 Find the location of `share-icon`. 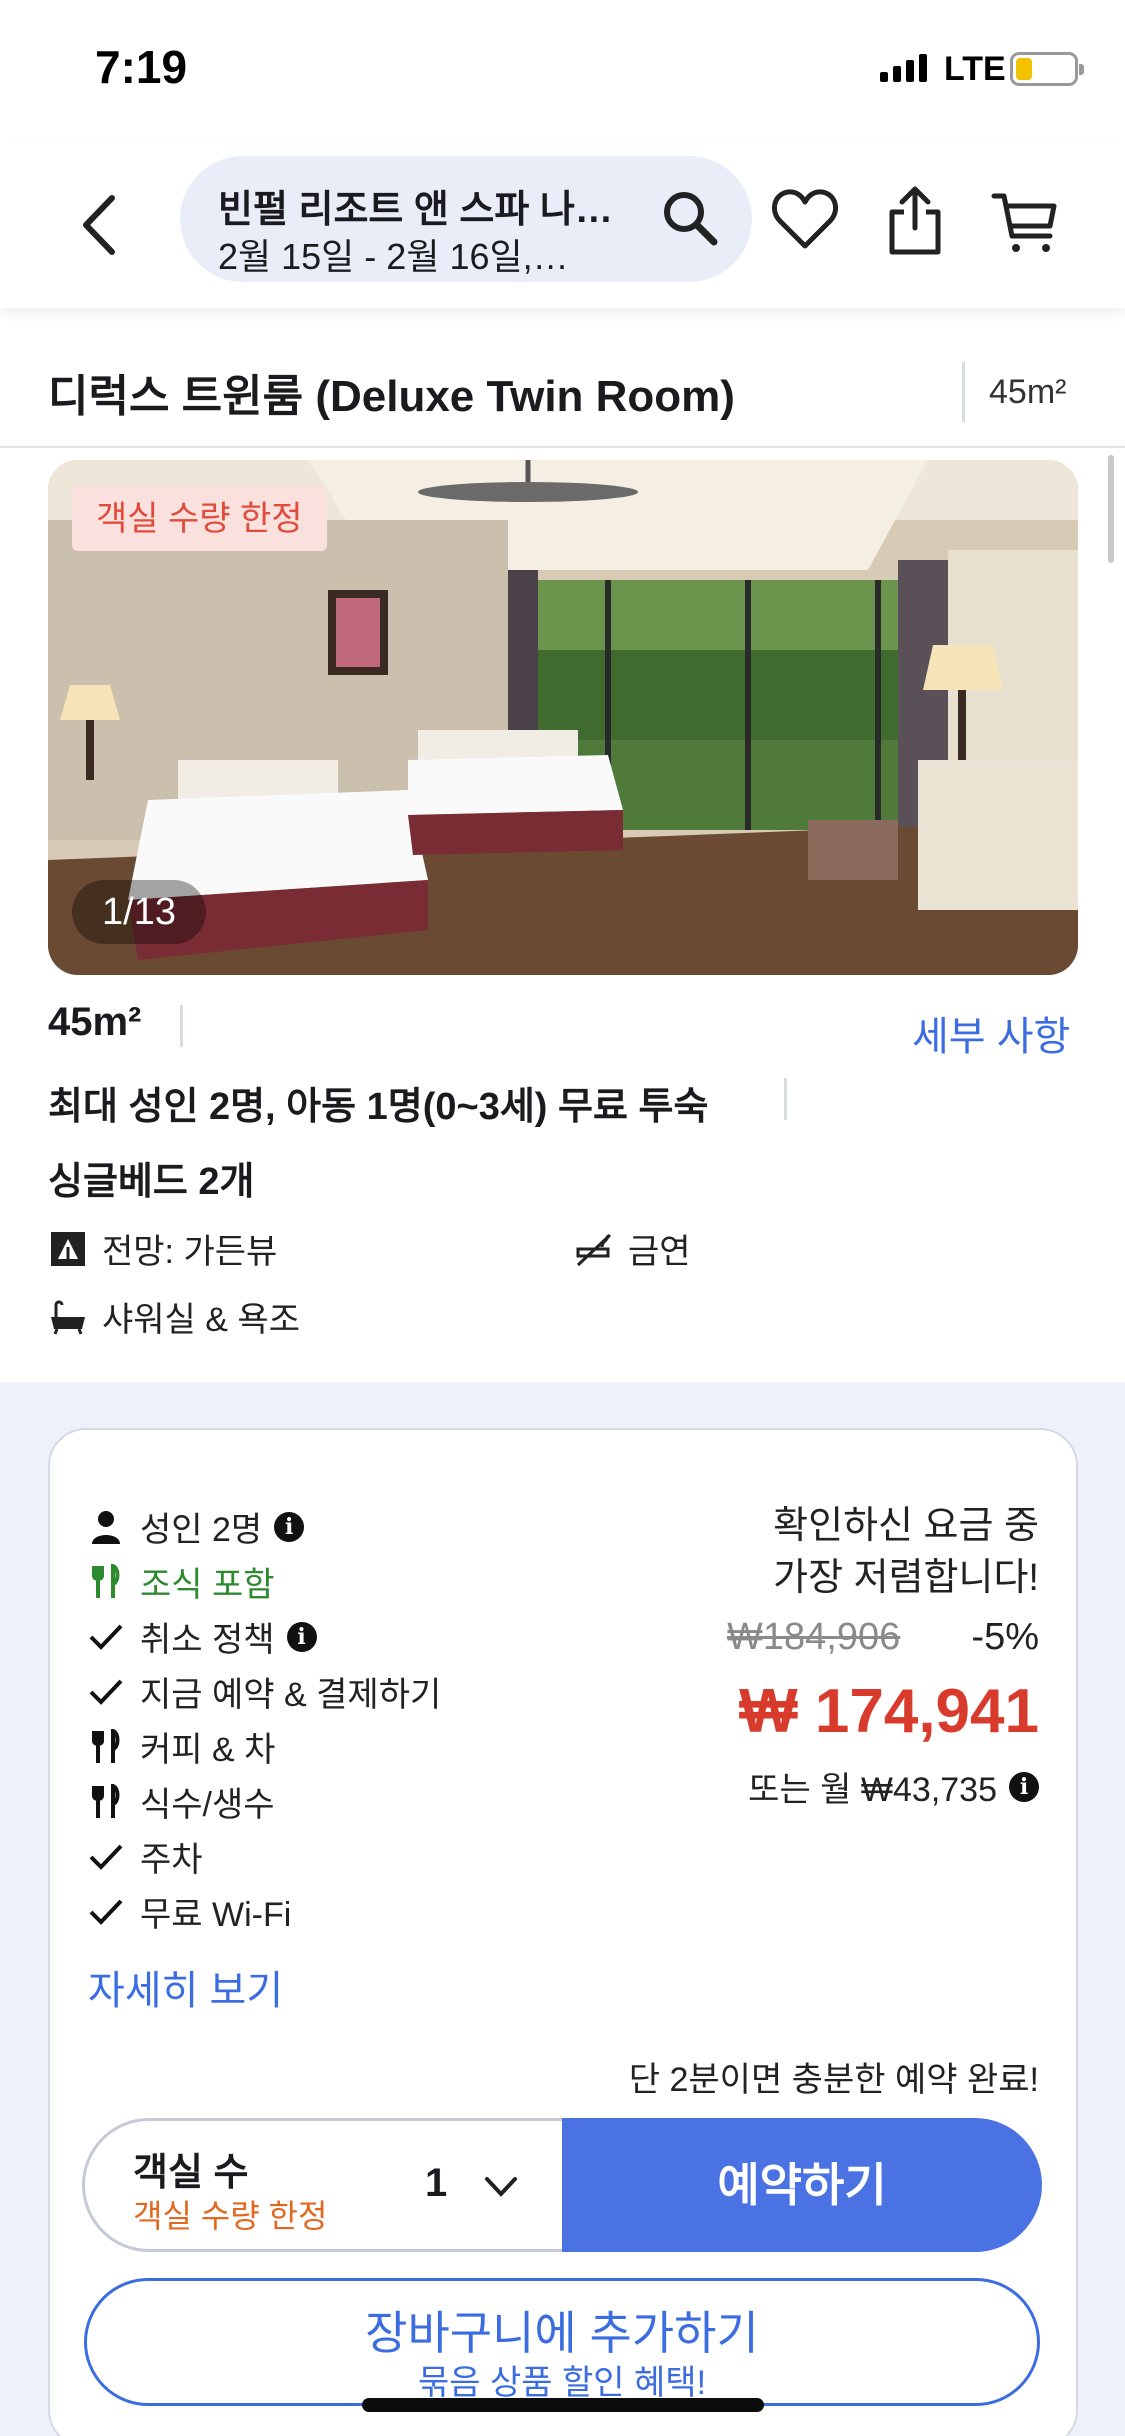

share-icon is located at coordinates (915, 220).